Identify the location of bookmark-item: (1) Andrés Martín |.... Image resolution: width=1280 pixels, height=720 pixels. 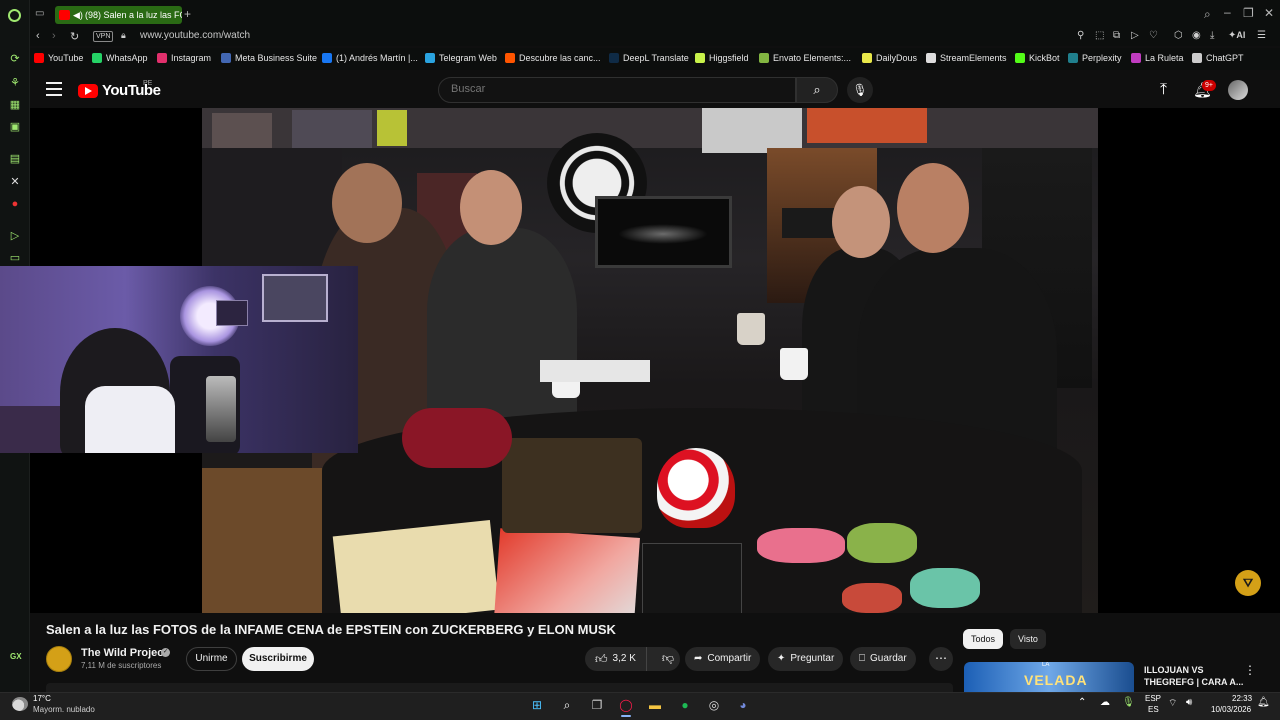
(370, 58).